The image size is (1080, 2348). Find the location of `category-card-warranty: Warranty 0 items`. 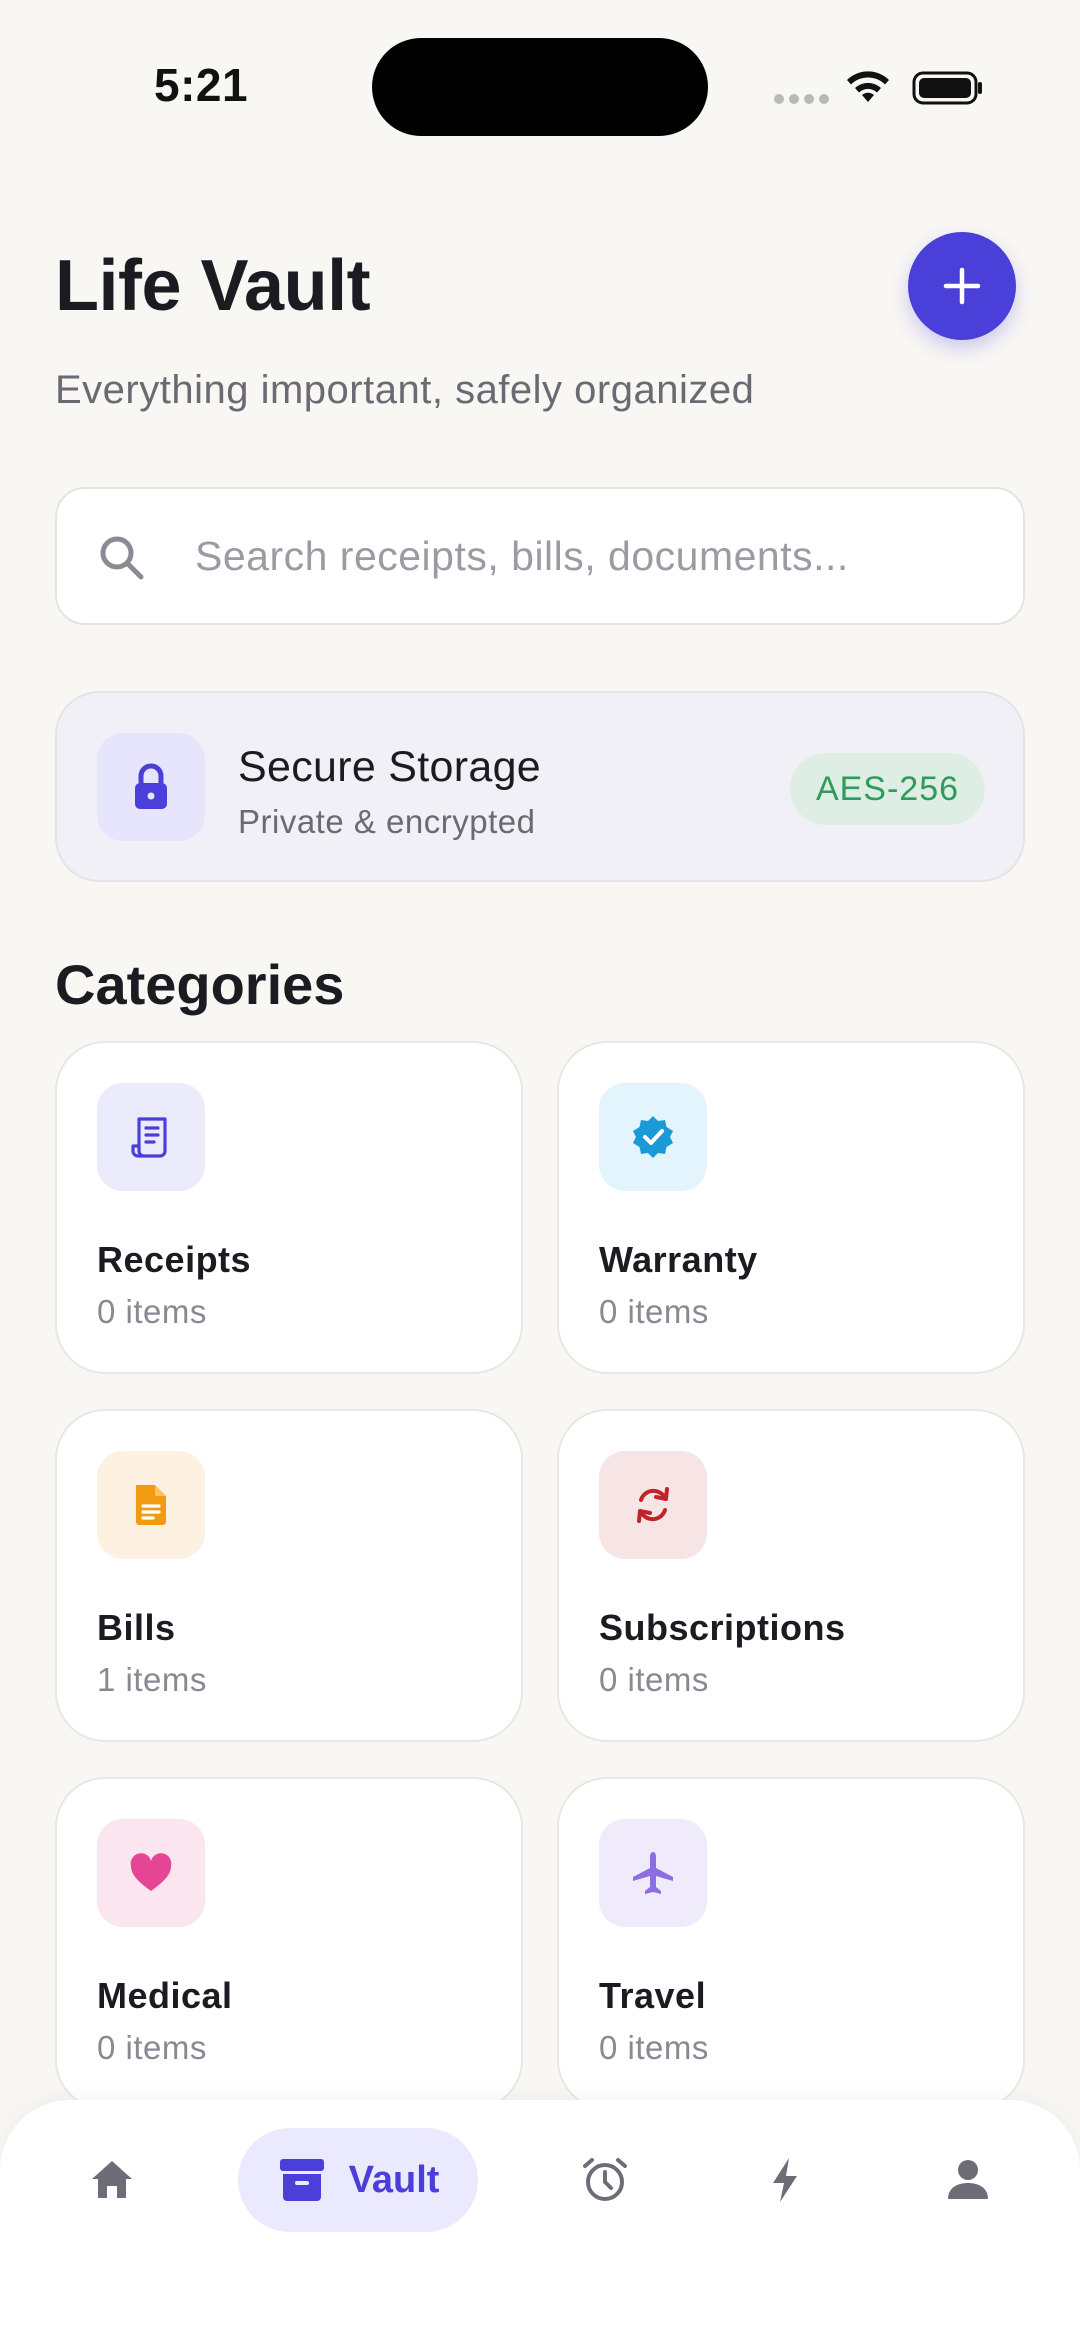

category-card-warranty: Warranty 0 items is located at coordinates (791, 1207).